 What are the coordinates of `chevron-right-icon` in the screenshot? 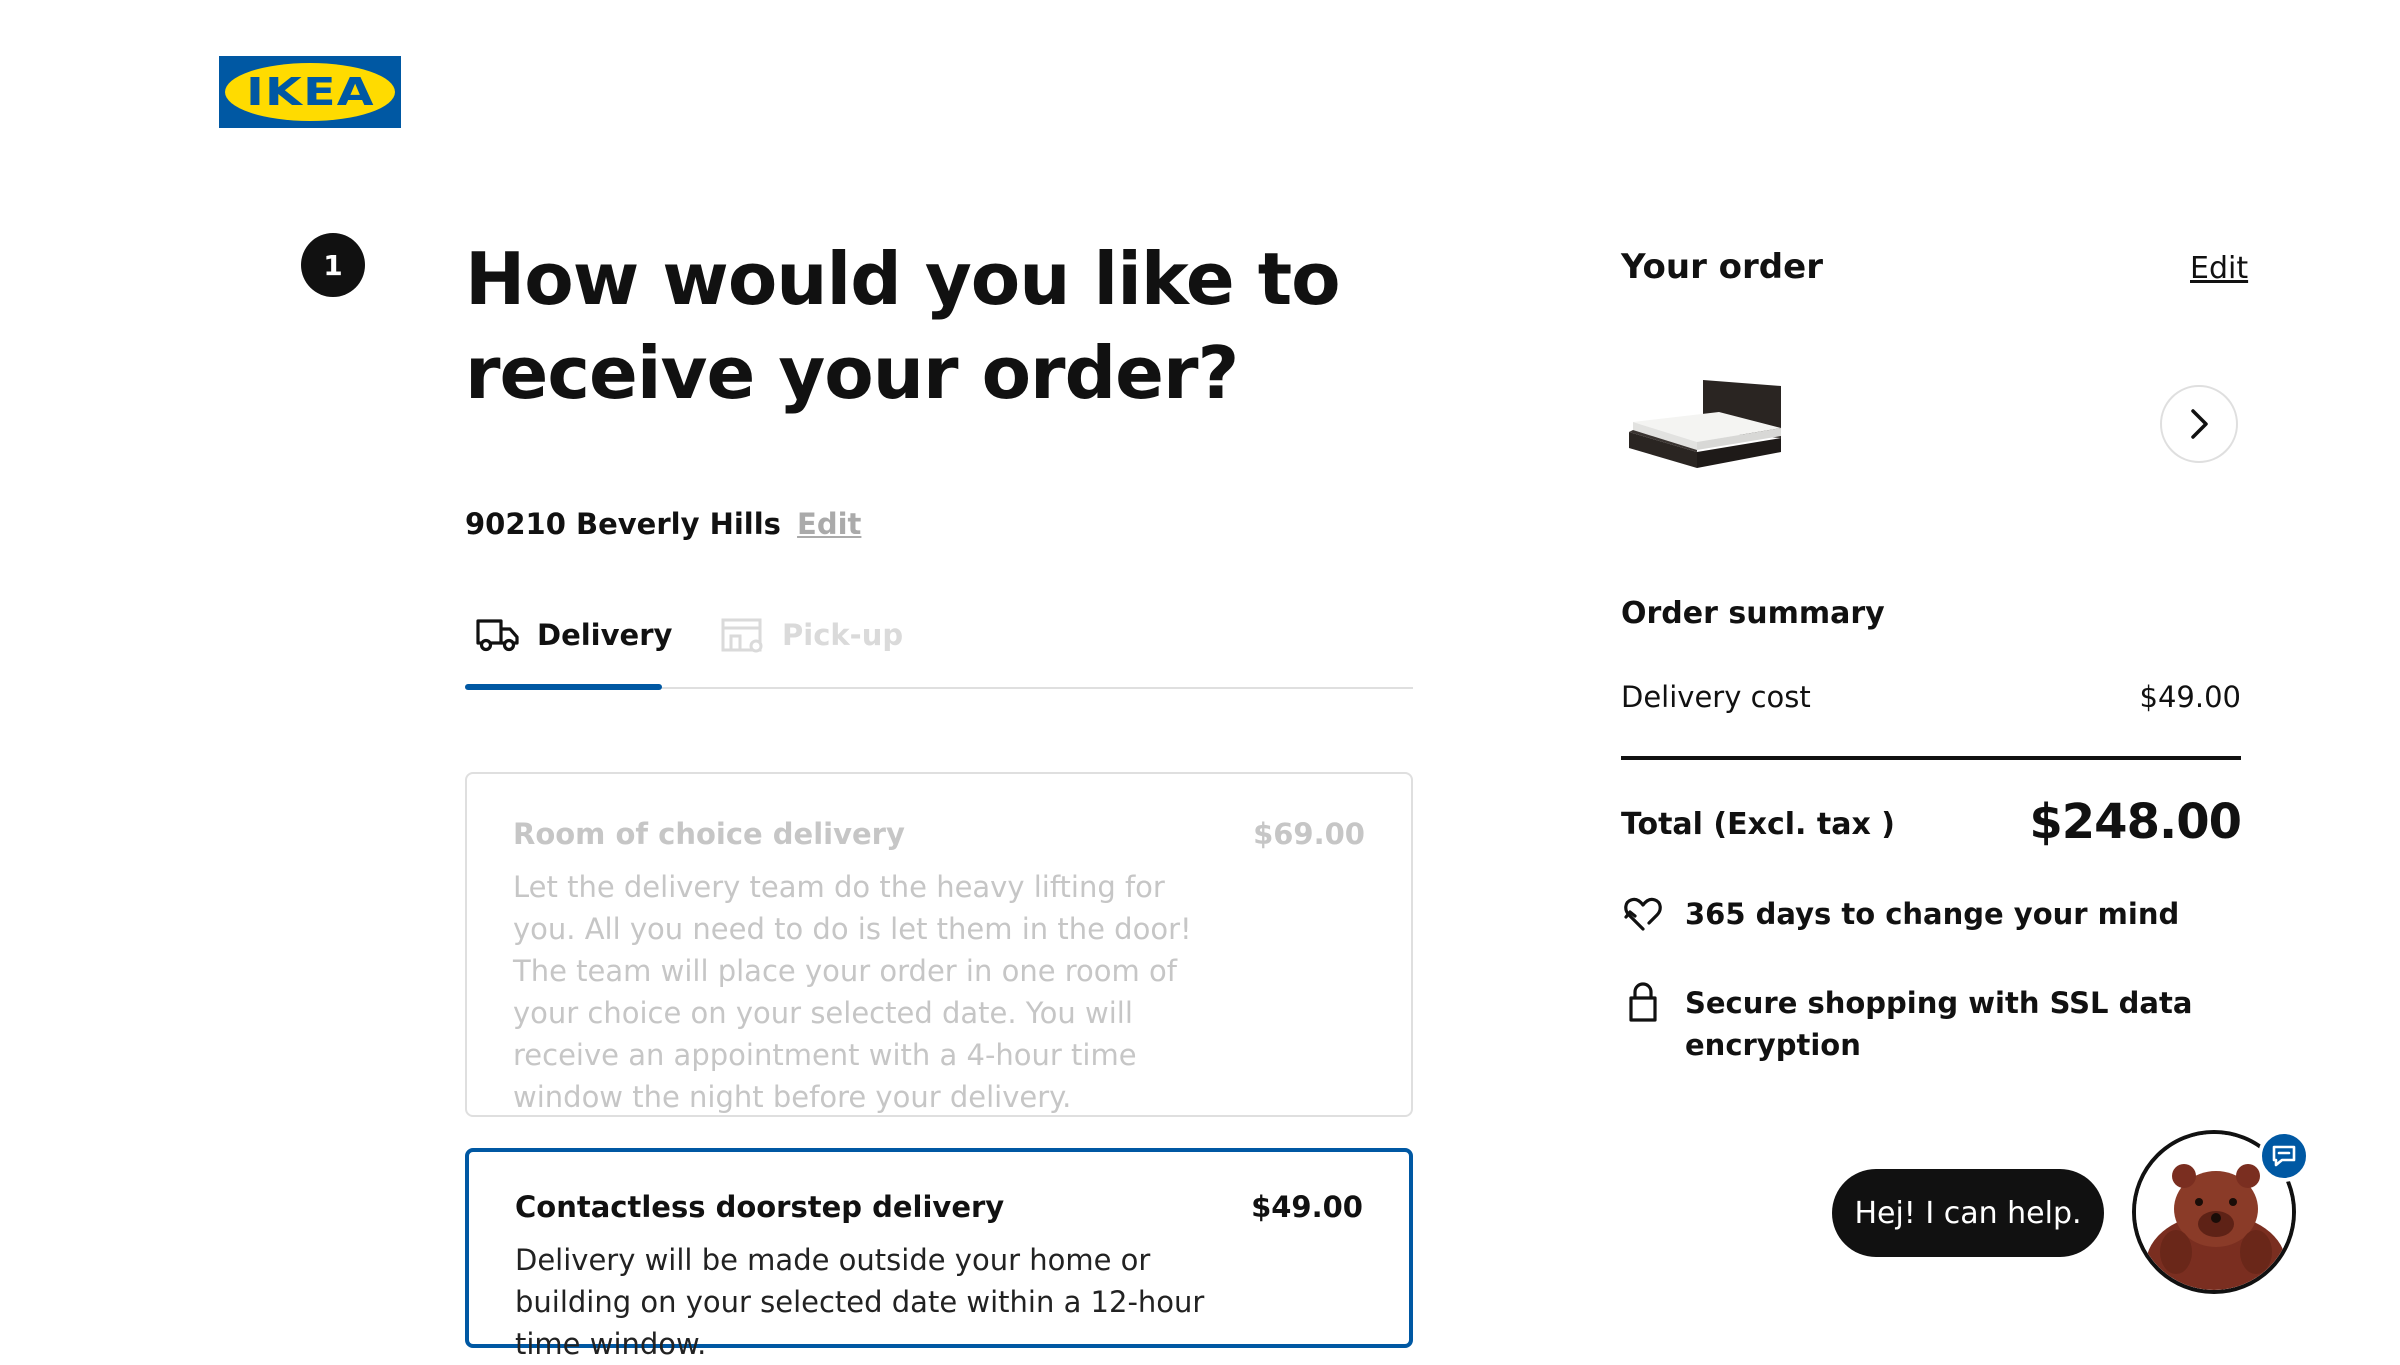 It's located at (2199, 424).